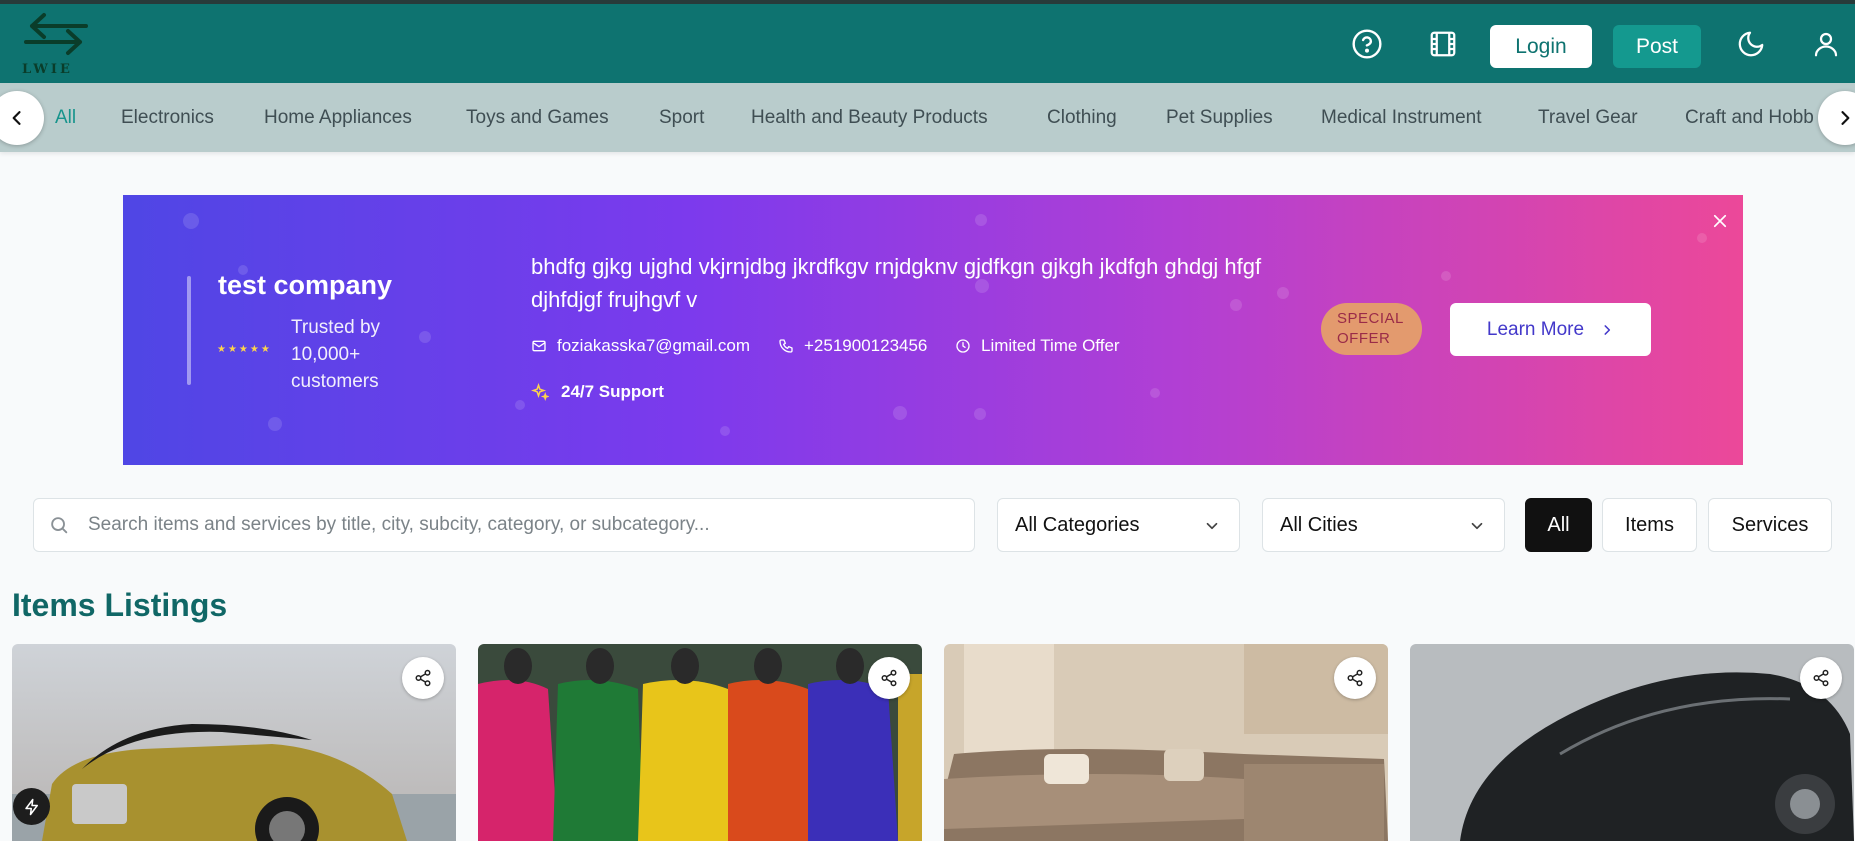  I want to click on offer-text: Limited Time Offer, so click(1050, 345).